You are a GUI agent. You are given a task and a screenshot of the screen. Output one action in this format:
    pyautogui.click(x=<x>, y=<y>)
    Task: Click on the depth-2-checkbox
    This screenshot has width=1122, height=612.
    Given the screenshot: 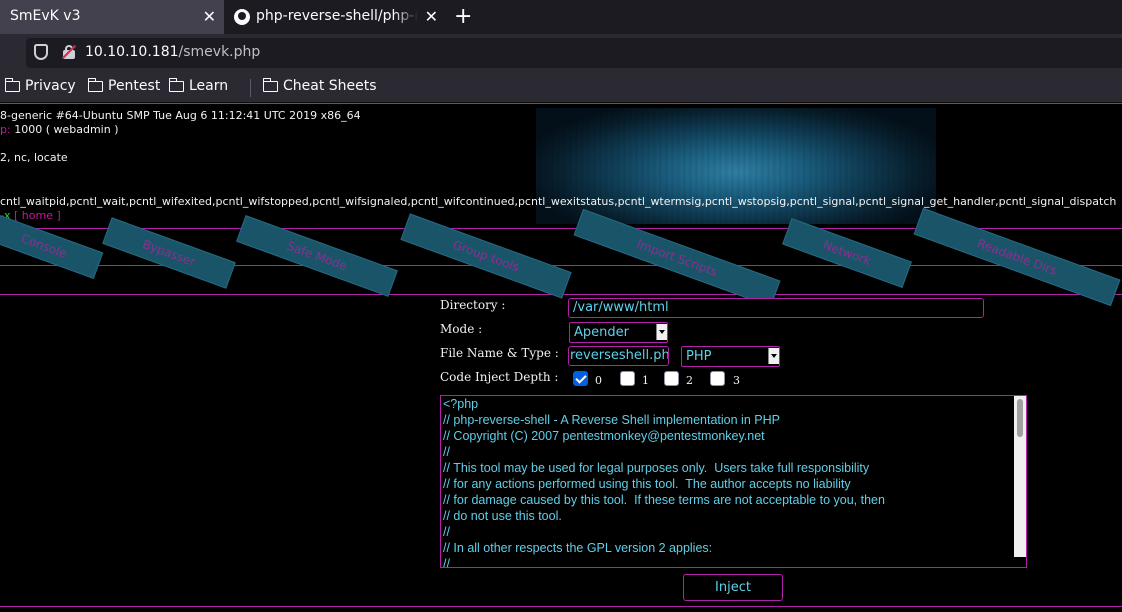 What is the action you would take?
    pyautogui.click(x=671, y=378)
    